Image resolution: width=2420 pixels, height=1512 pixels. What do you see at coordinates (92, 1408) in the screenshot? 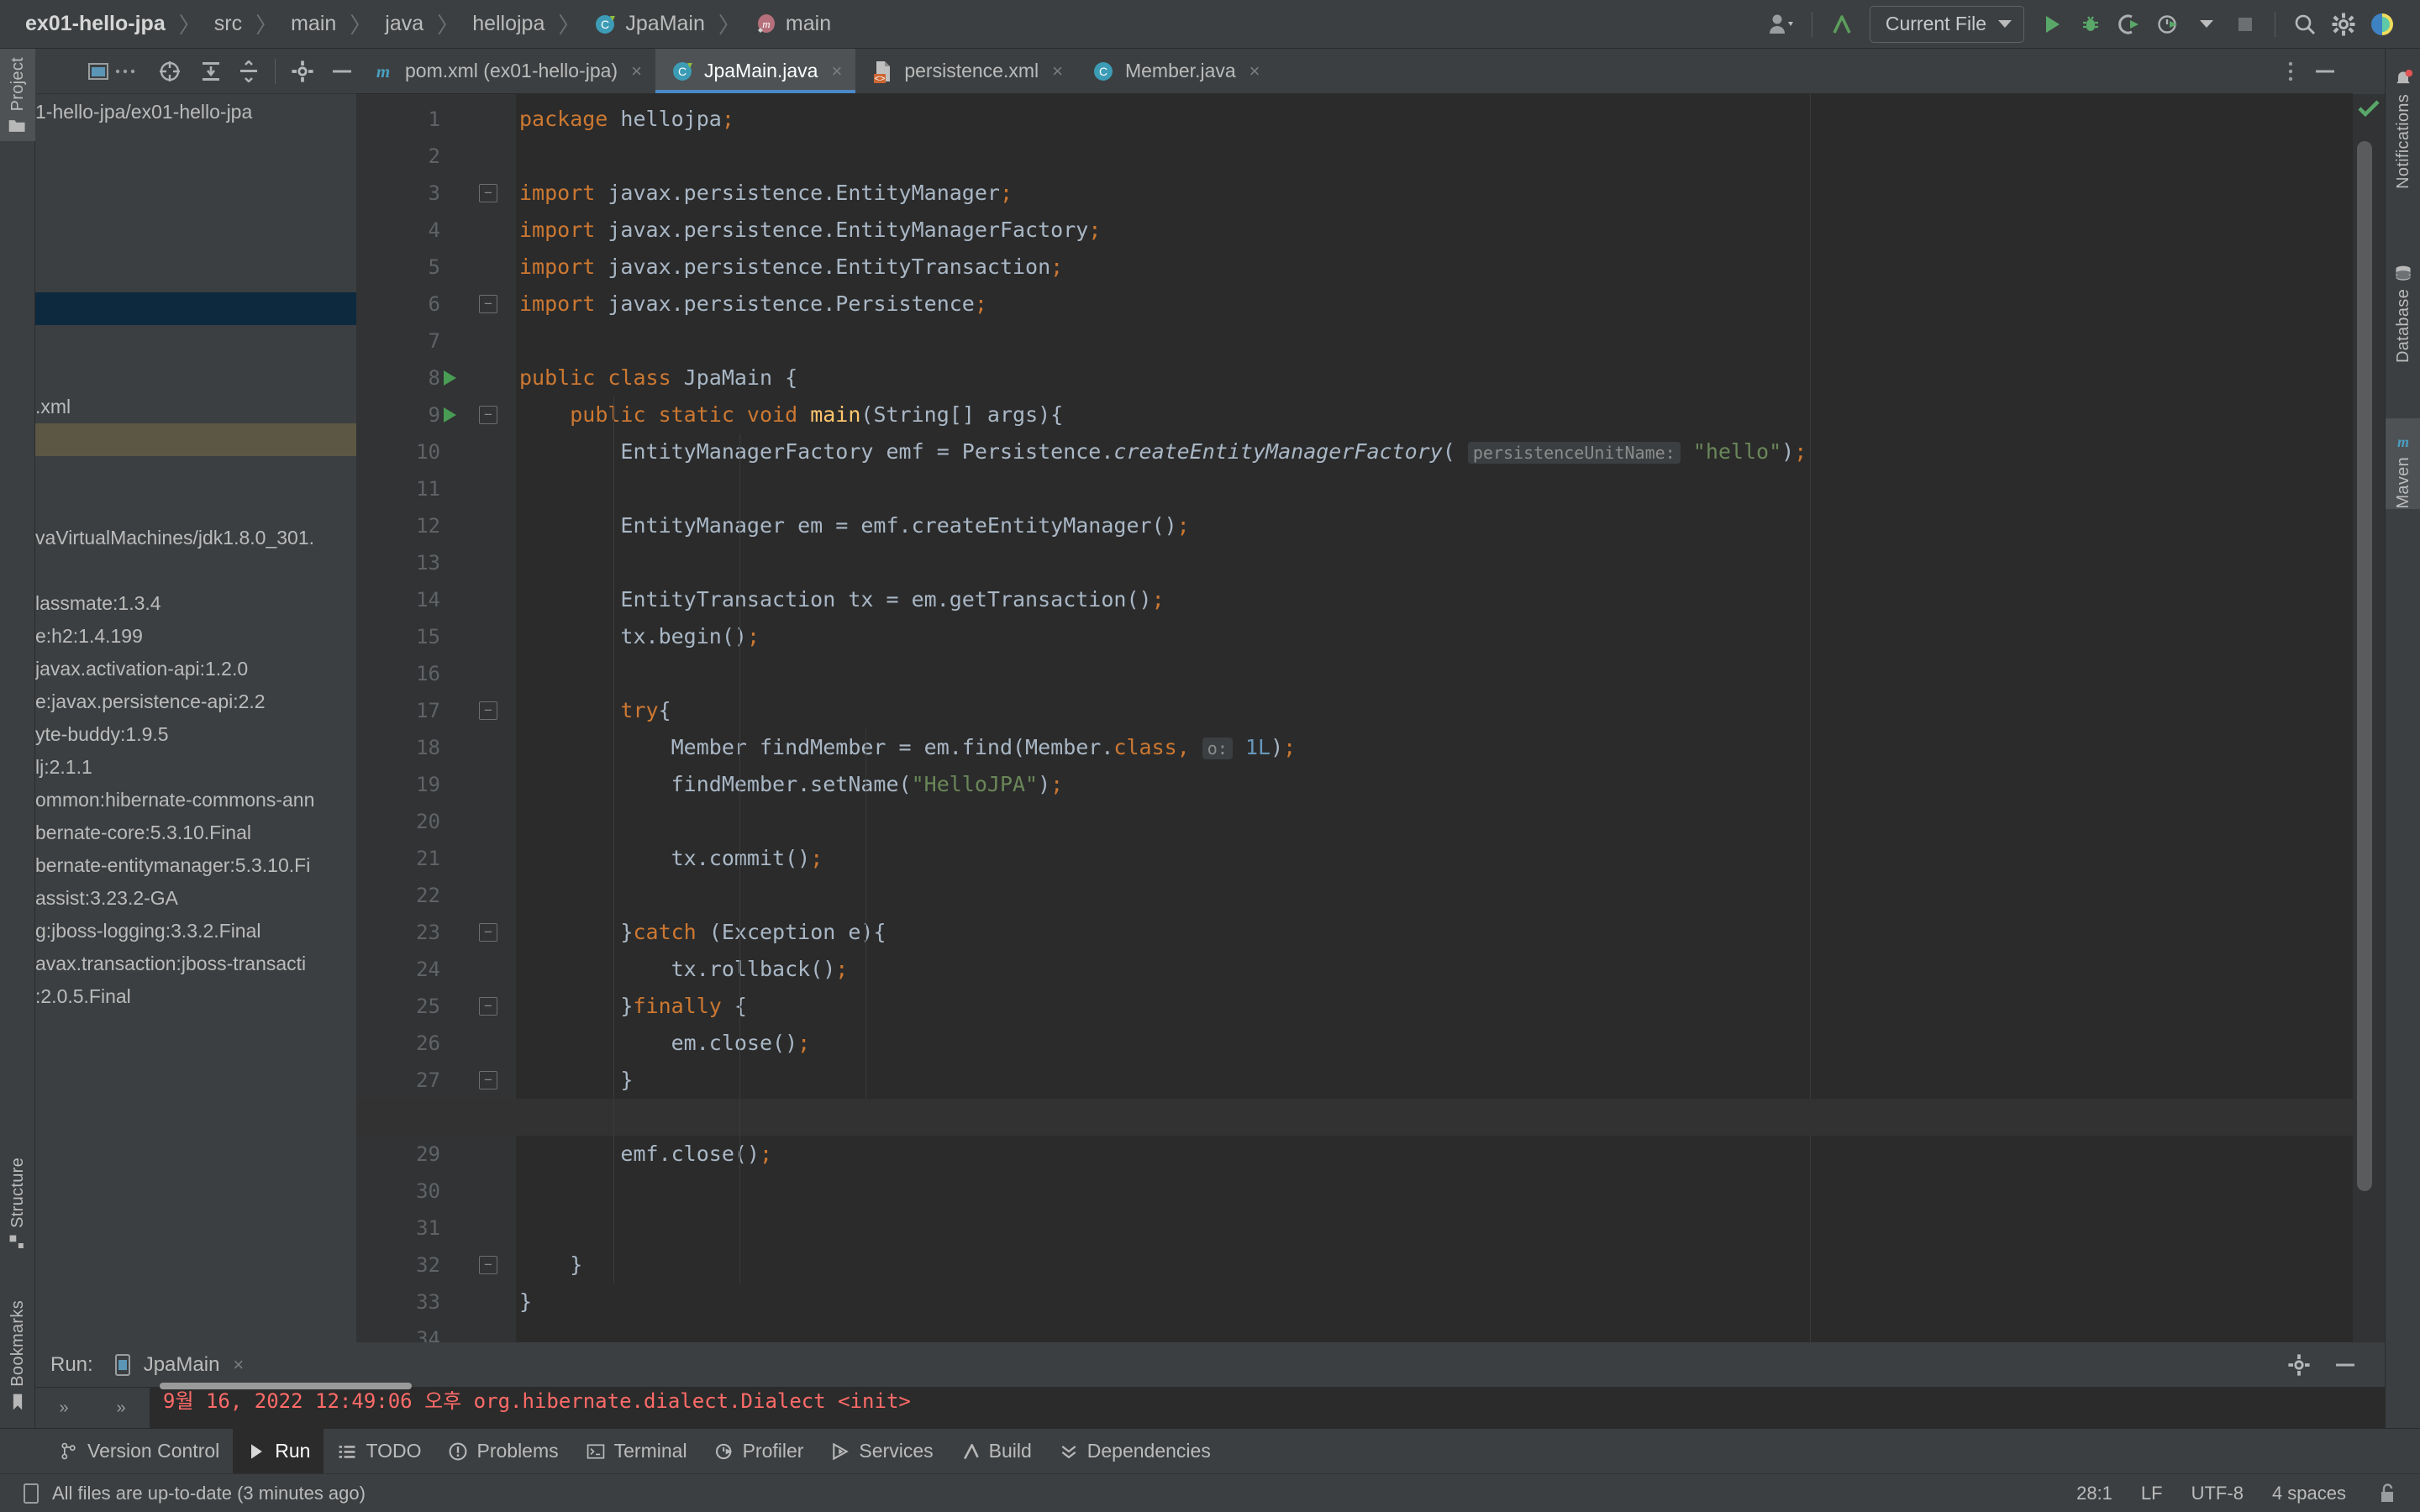
I see `console-gutter: » »` at bounding box center [92, 1408].